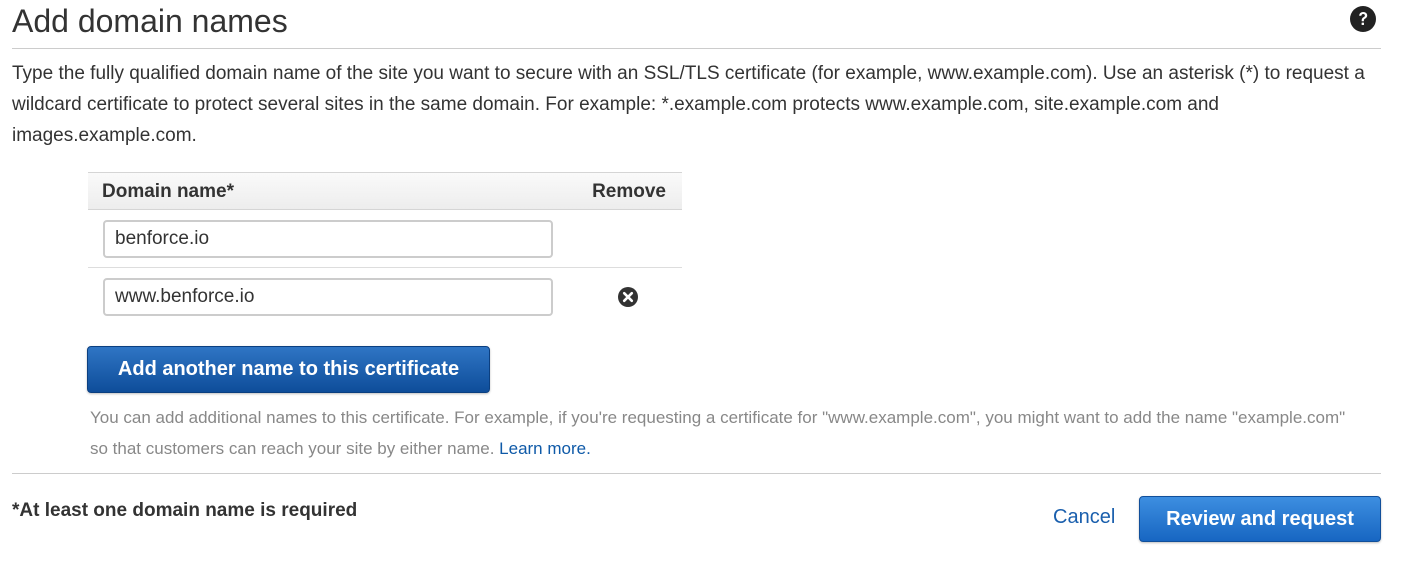 The height and width of the screenshot is (565, 1421). I want to click on add-another-name-button: Add another name to this certificate, so click(288, 369).